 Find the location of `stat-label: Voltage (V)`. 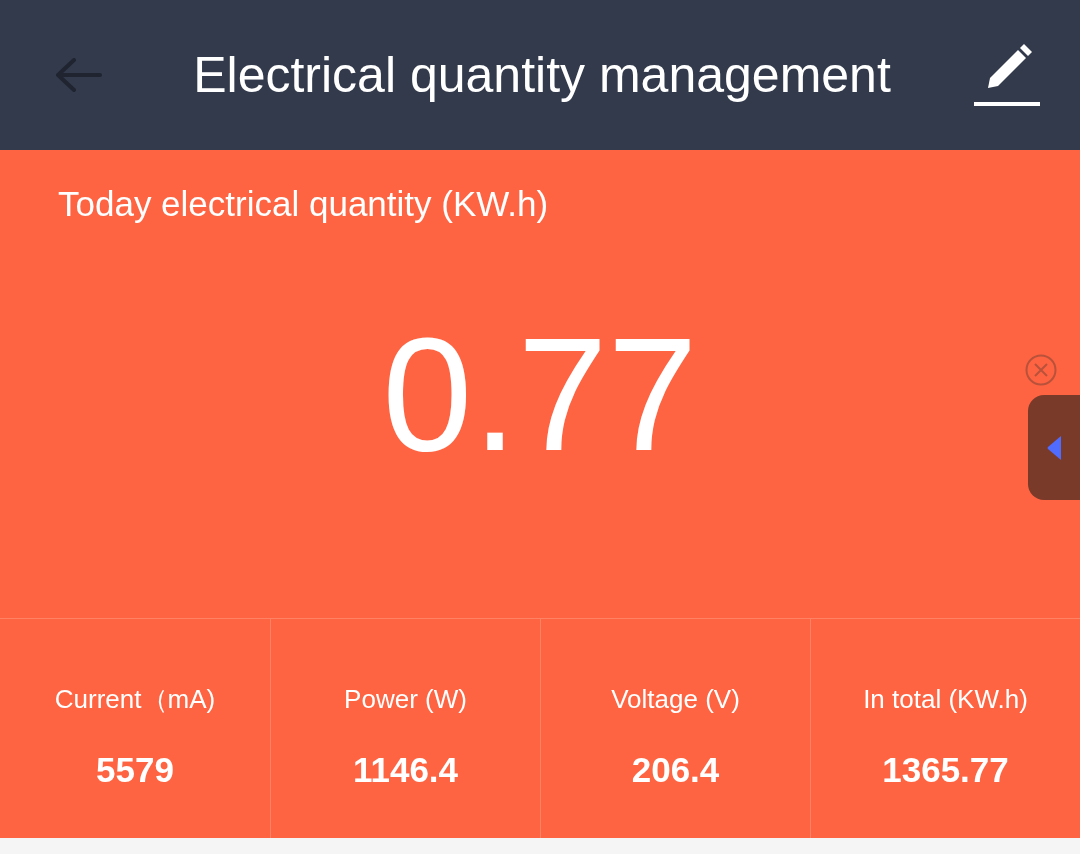

stat-label: Voltage (V) is located at coordinates (675, 699).